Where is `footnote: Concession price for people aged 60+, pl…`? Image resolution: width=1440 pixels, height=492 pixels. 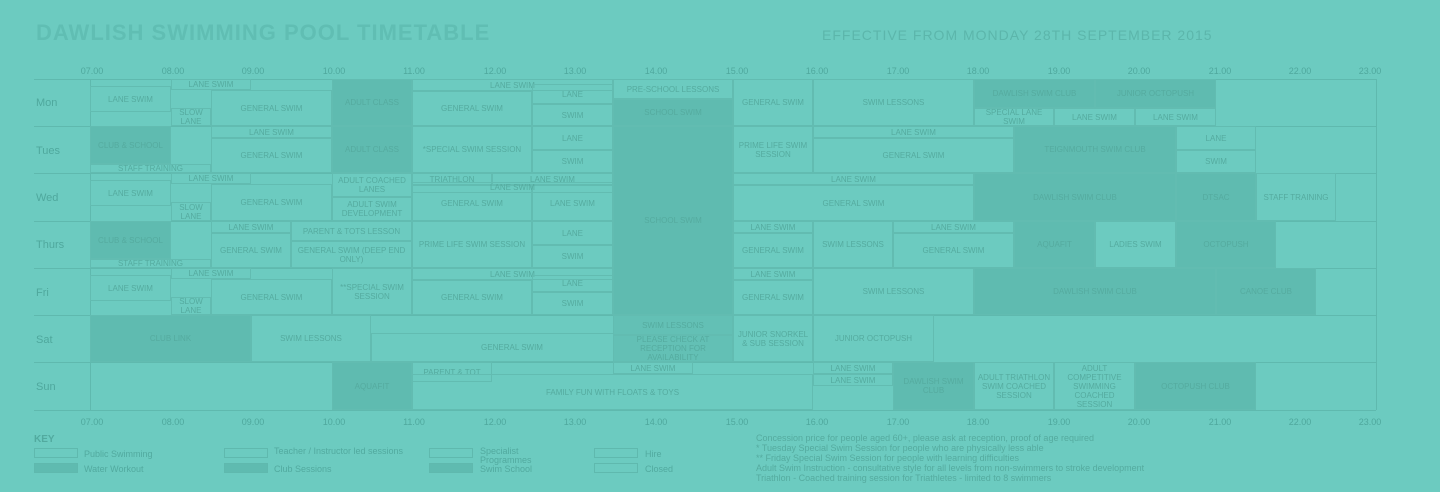 footnote: Concession price for people aged 60+, pl… is located at coordinates (925, 438).